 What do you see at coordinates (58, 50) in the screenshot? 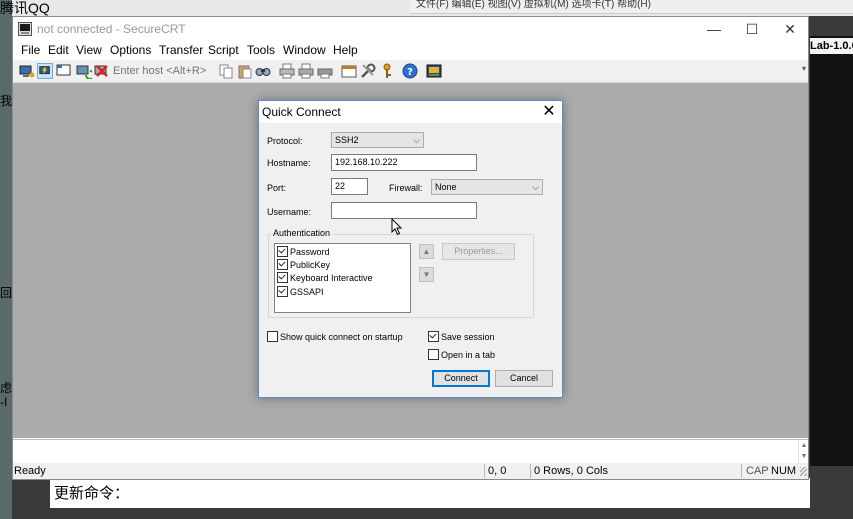
I see `menu-edit: Edit` at bounding box center [58, 50].